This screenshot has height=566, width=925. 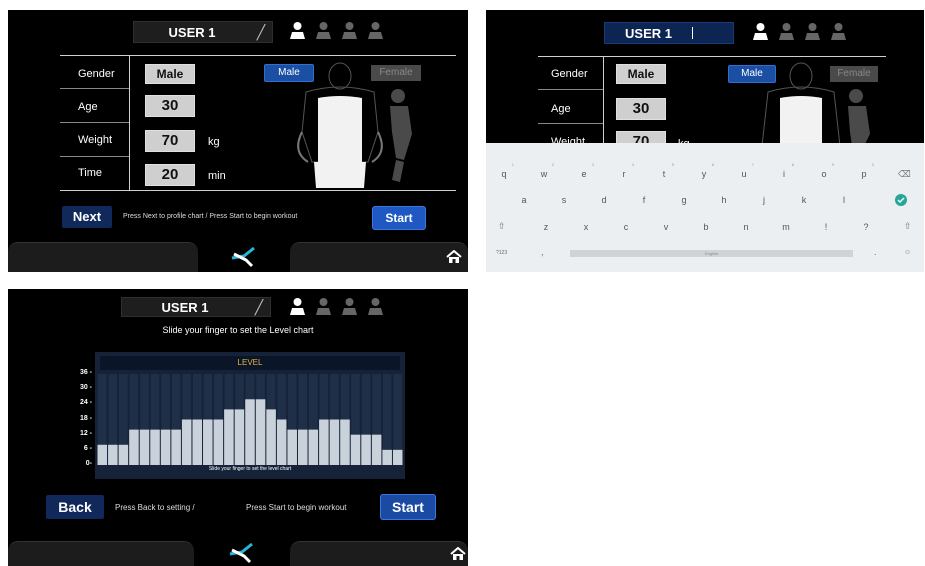 I want to click on brand-logo-icon, so click(x=241, y=553).